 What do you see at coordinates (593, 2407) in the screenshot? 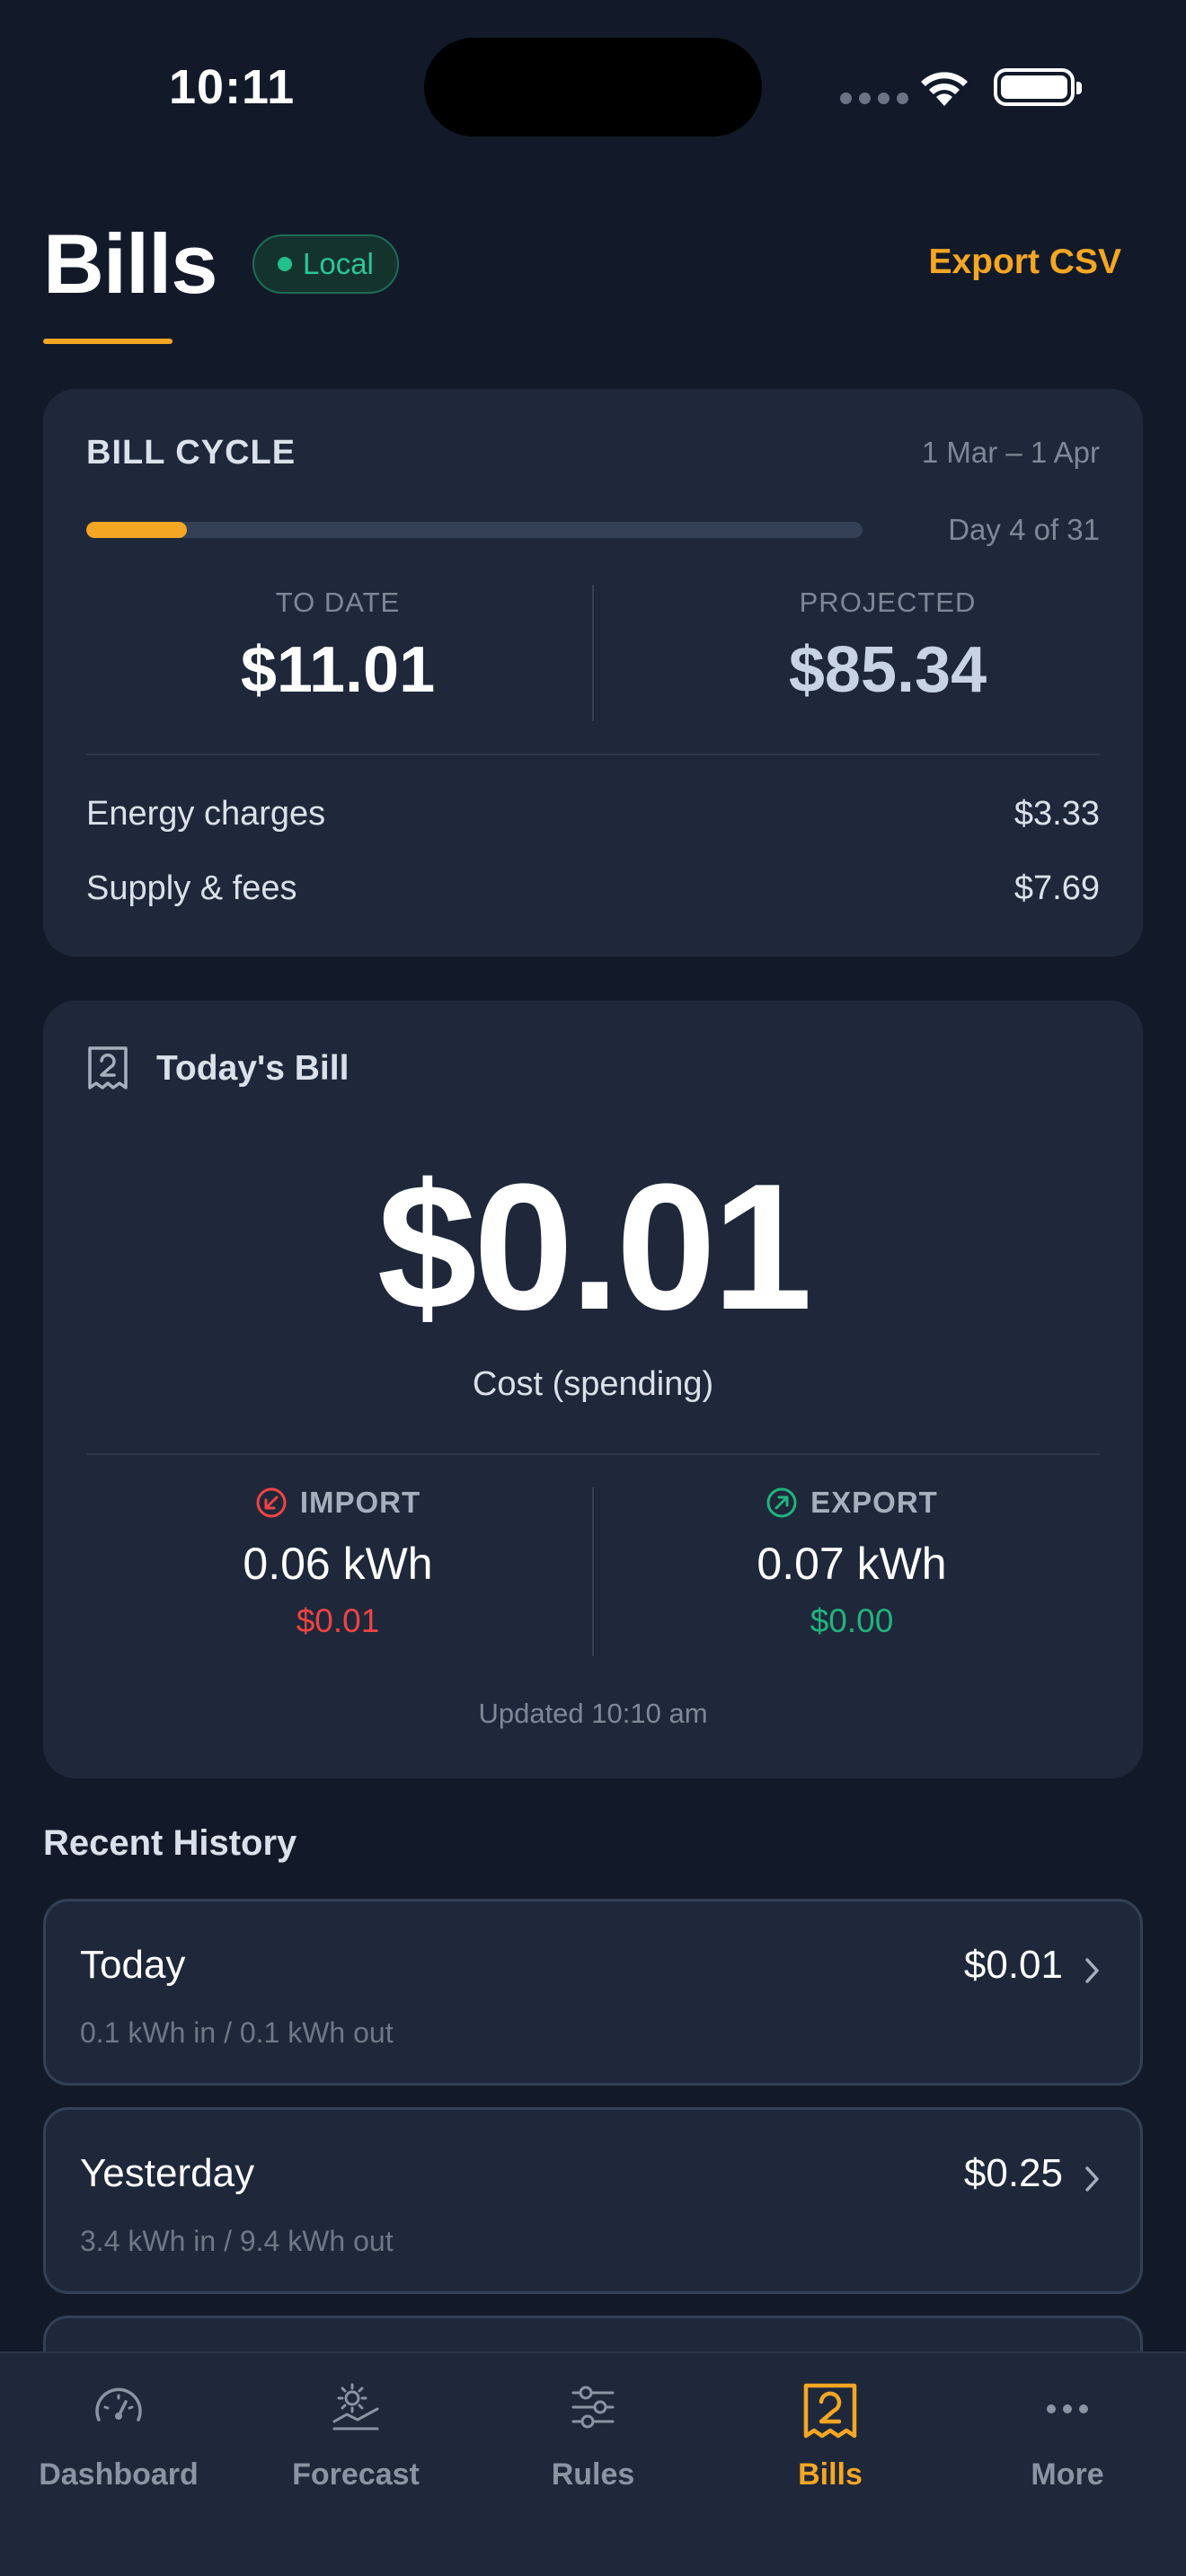
I see `sliders-icon` at bounding box center [593, 2407].